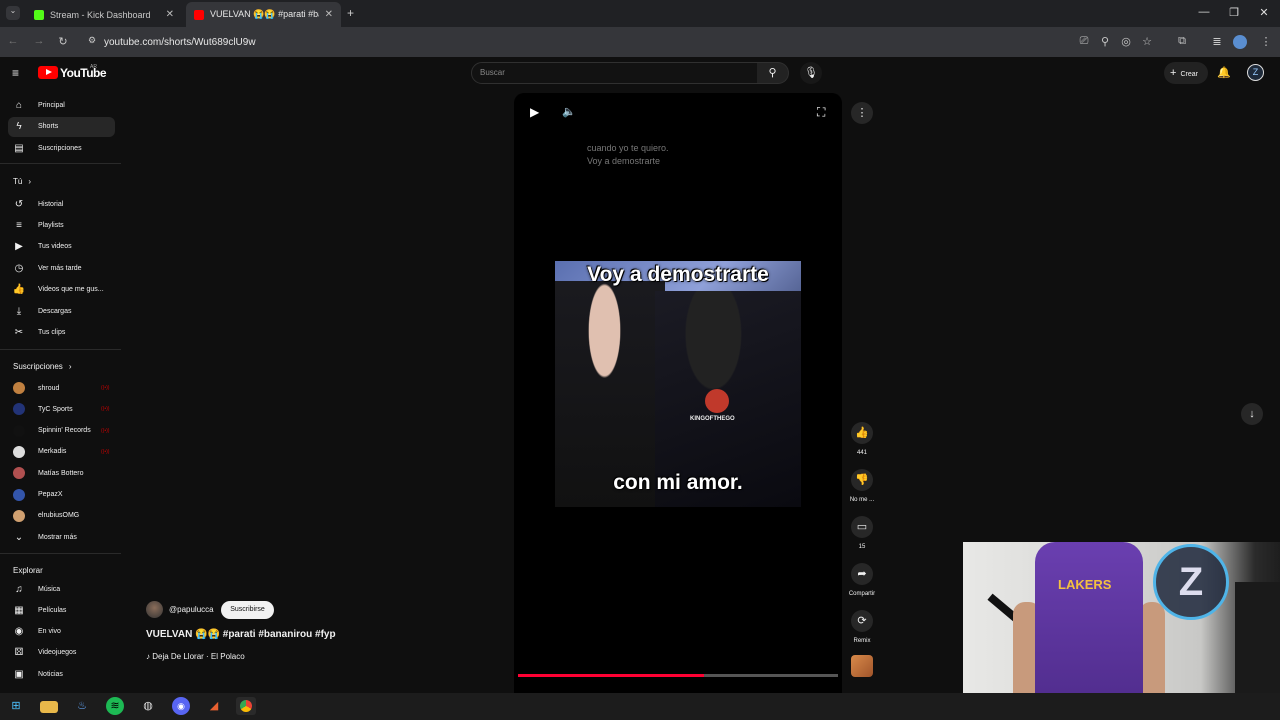 The height and width of the screenshot is (720, 1280). Describe the element at coordinates (1240, 42) in the screenshot. I see `profile-icon` at that location.